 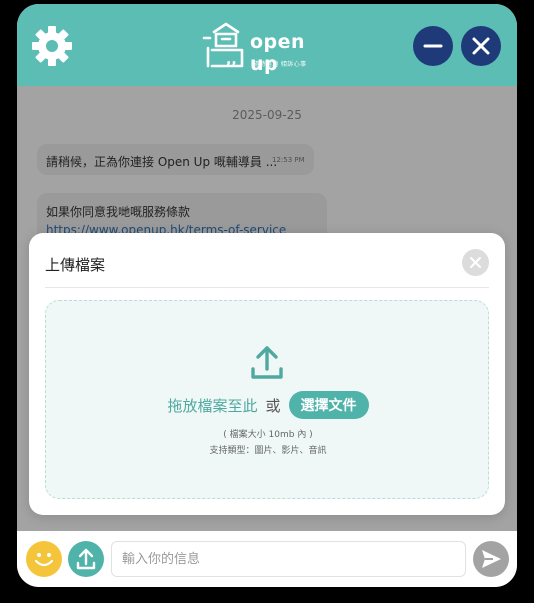 I want to click on upload-button, so click(x=86, y=559).